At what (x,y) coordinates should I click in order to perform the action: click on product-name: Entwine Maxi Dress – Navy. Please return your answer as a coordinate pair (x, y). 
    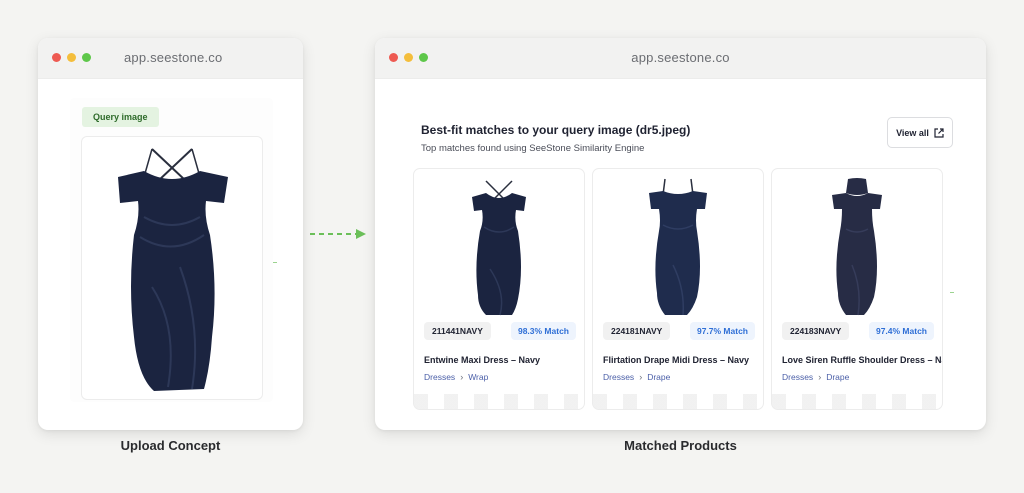
    Looking at the image, I should click on (482, 360).